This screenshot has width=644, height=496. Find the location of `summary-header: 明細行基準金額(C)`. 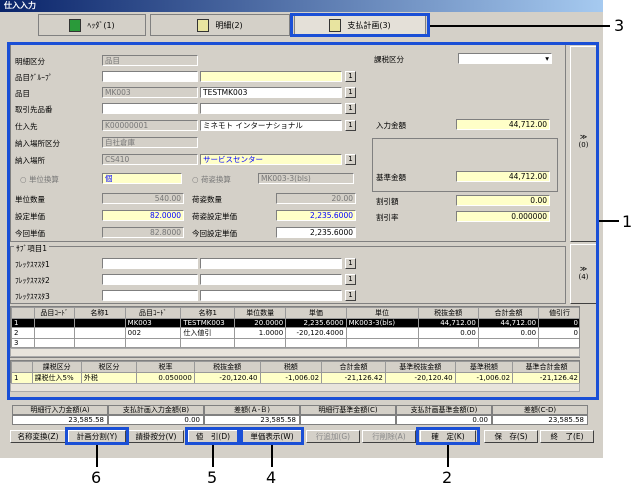

summary-header: 明細行基準金額(C) is located at coordinates (348, 410).